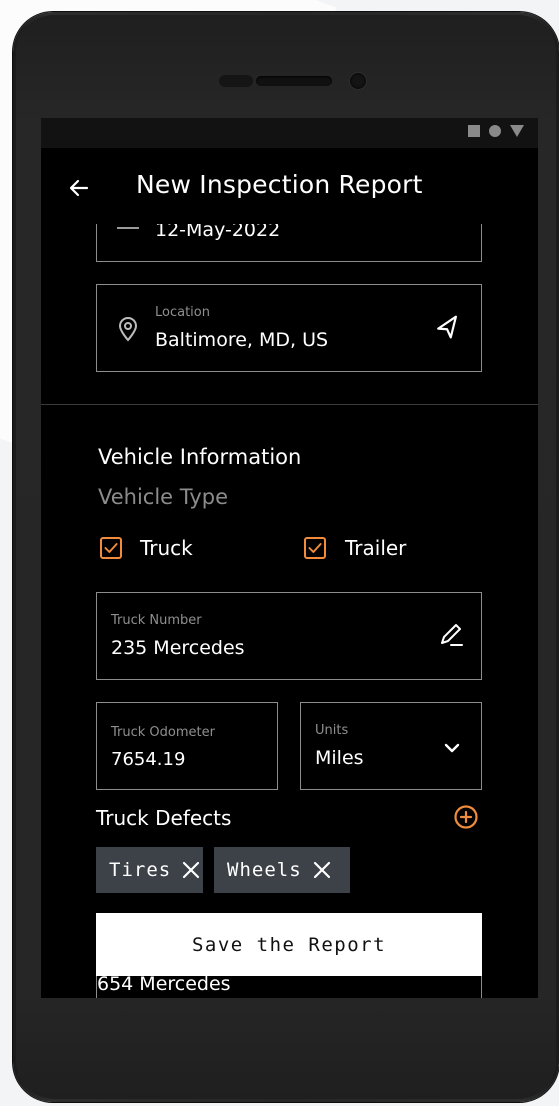  Describe the element at coordinates (242, 340) in the screenshot. I see `location-value: Baltimore, MD, US` at that location.